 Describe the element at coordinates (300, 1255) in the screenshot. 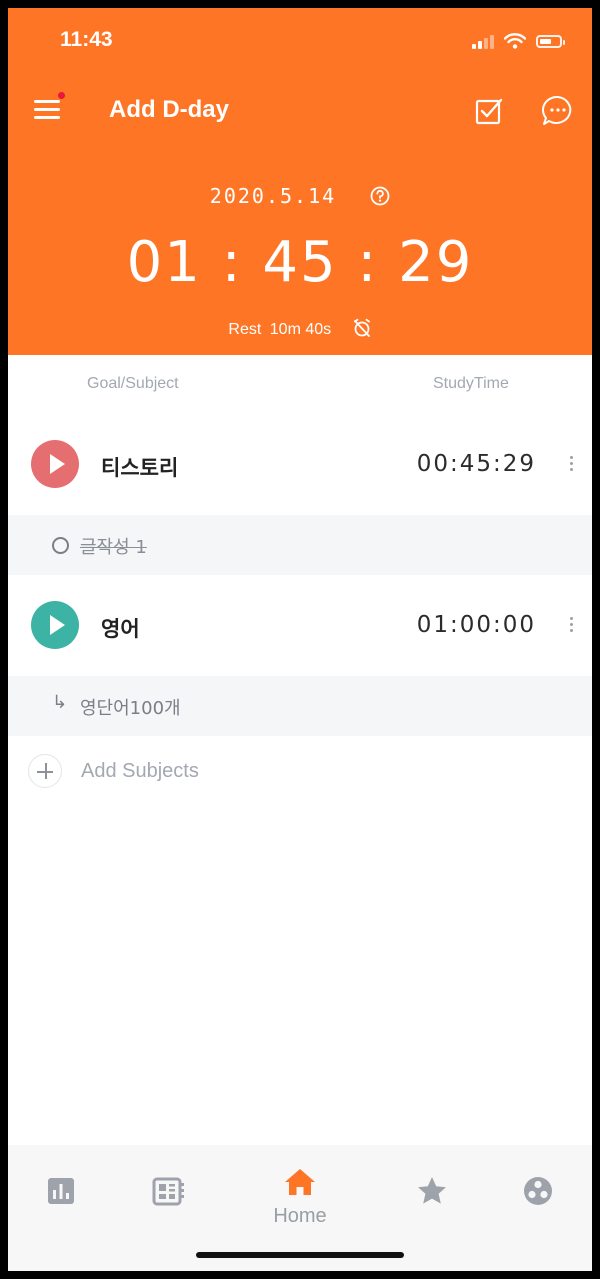

I see `home-indicator` at that location.